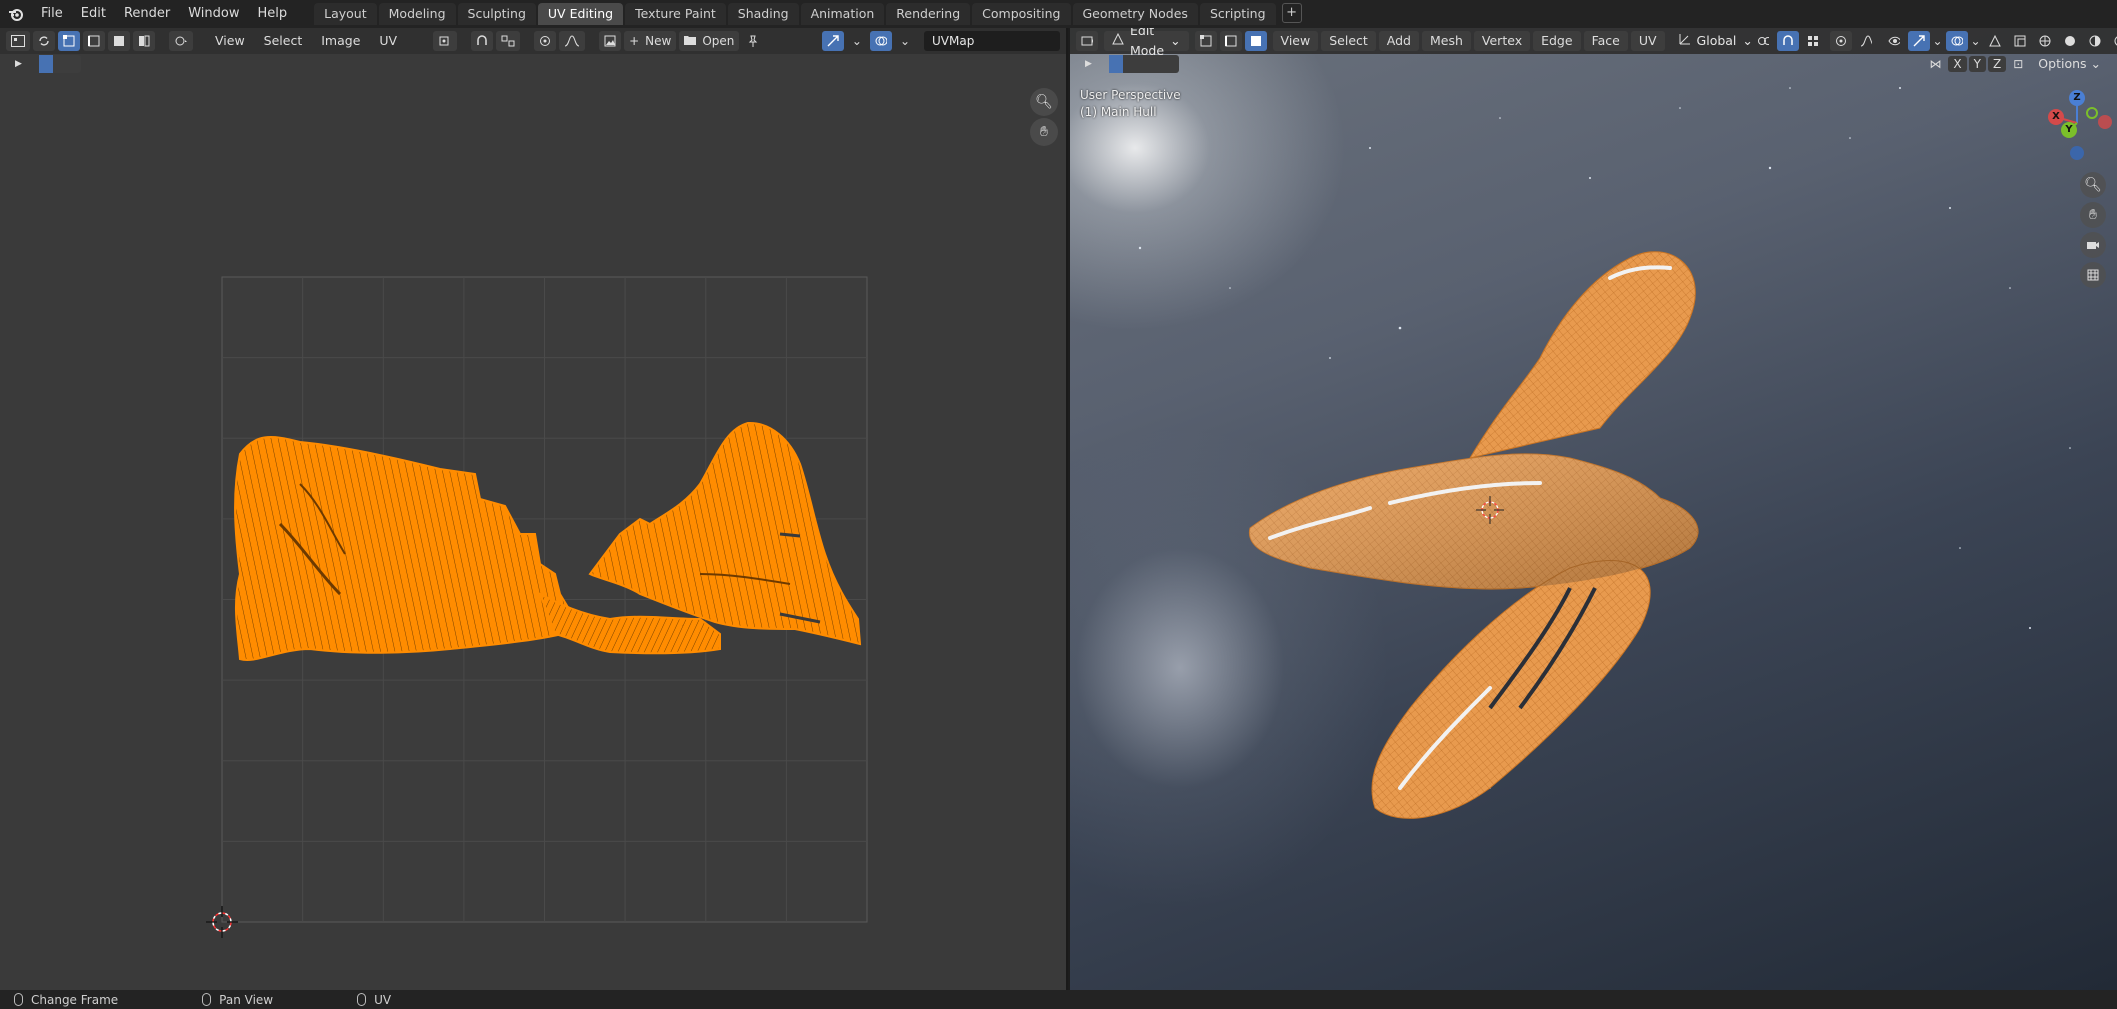 Image resolution: width=2117 pixels, height=1009 pixels. Describe the element at coordinates (2070, 41) in the screenshot. I see `solid-shading-icon` at that location.